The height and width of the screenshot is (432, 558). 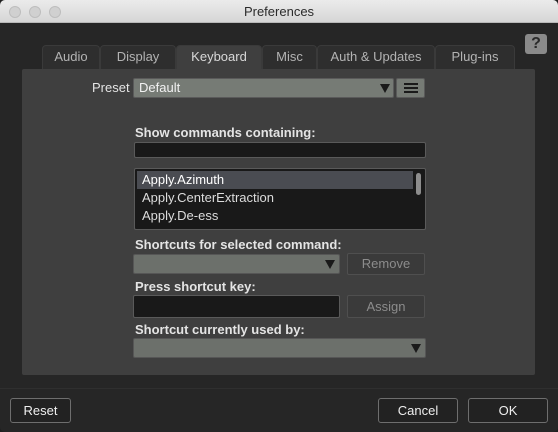 I want to click on shortcut-key-input, so click(x=236, y=306).